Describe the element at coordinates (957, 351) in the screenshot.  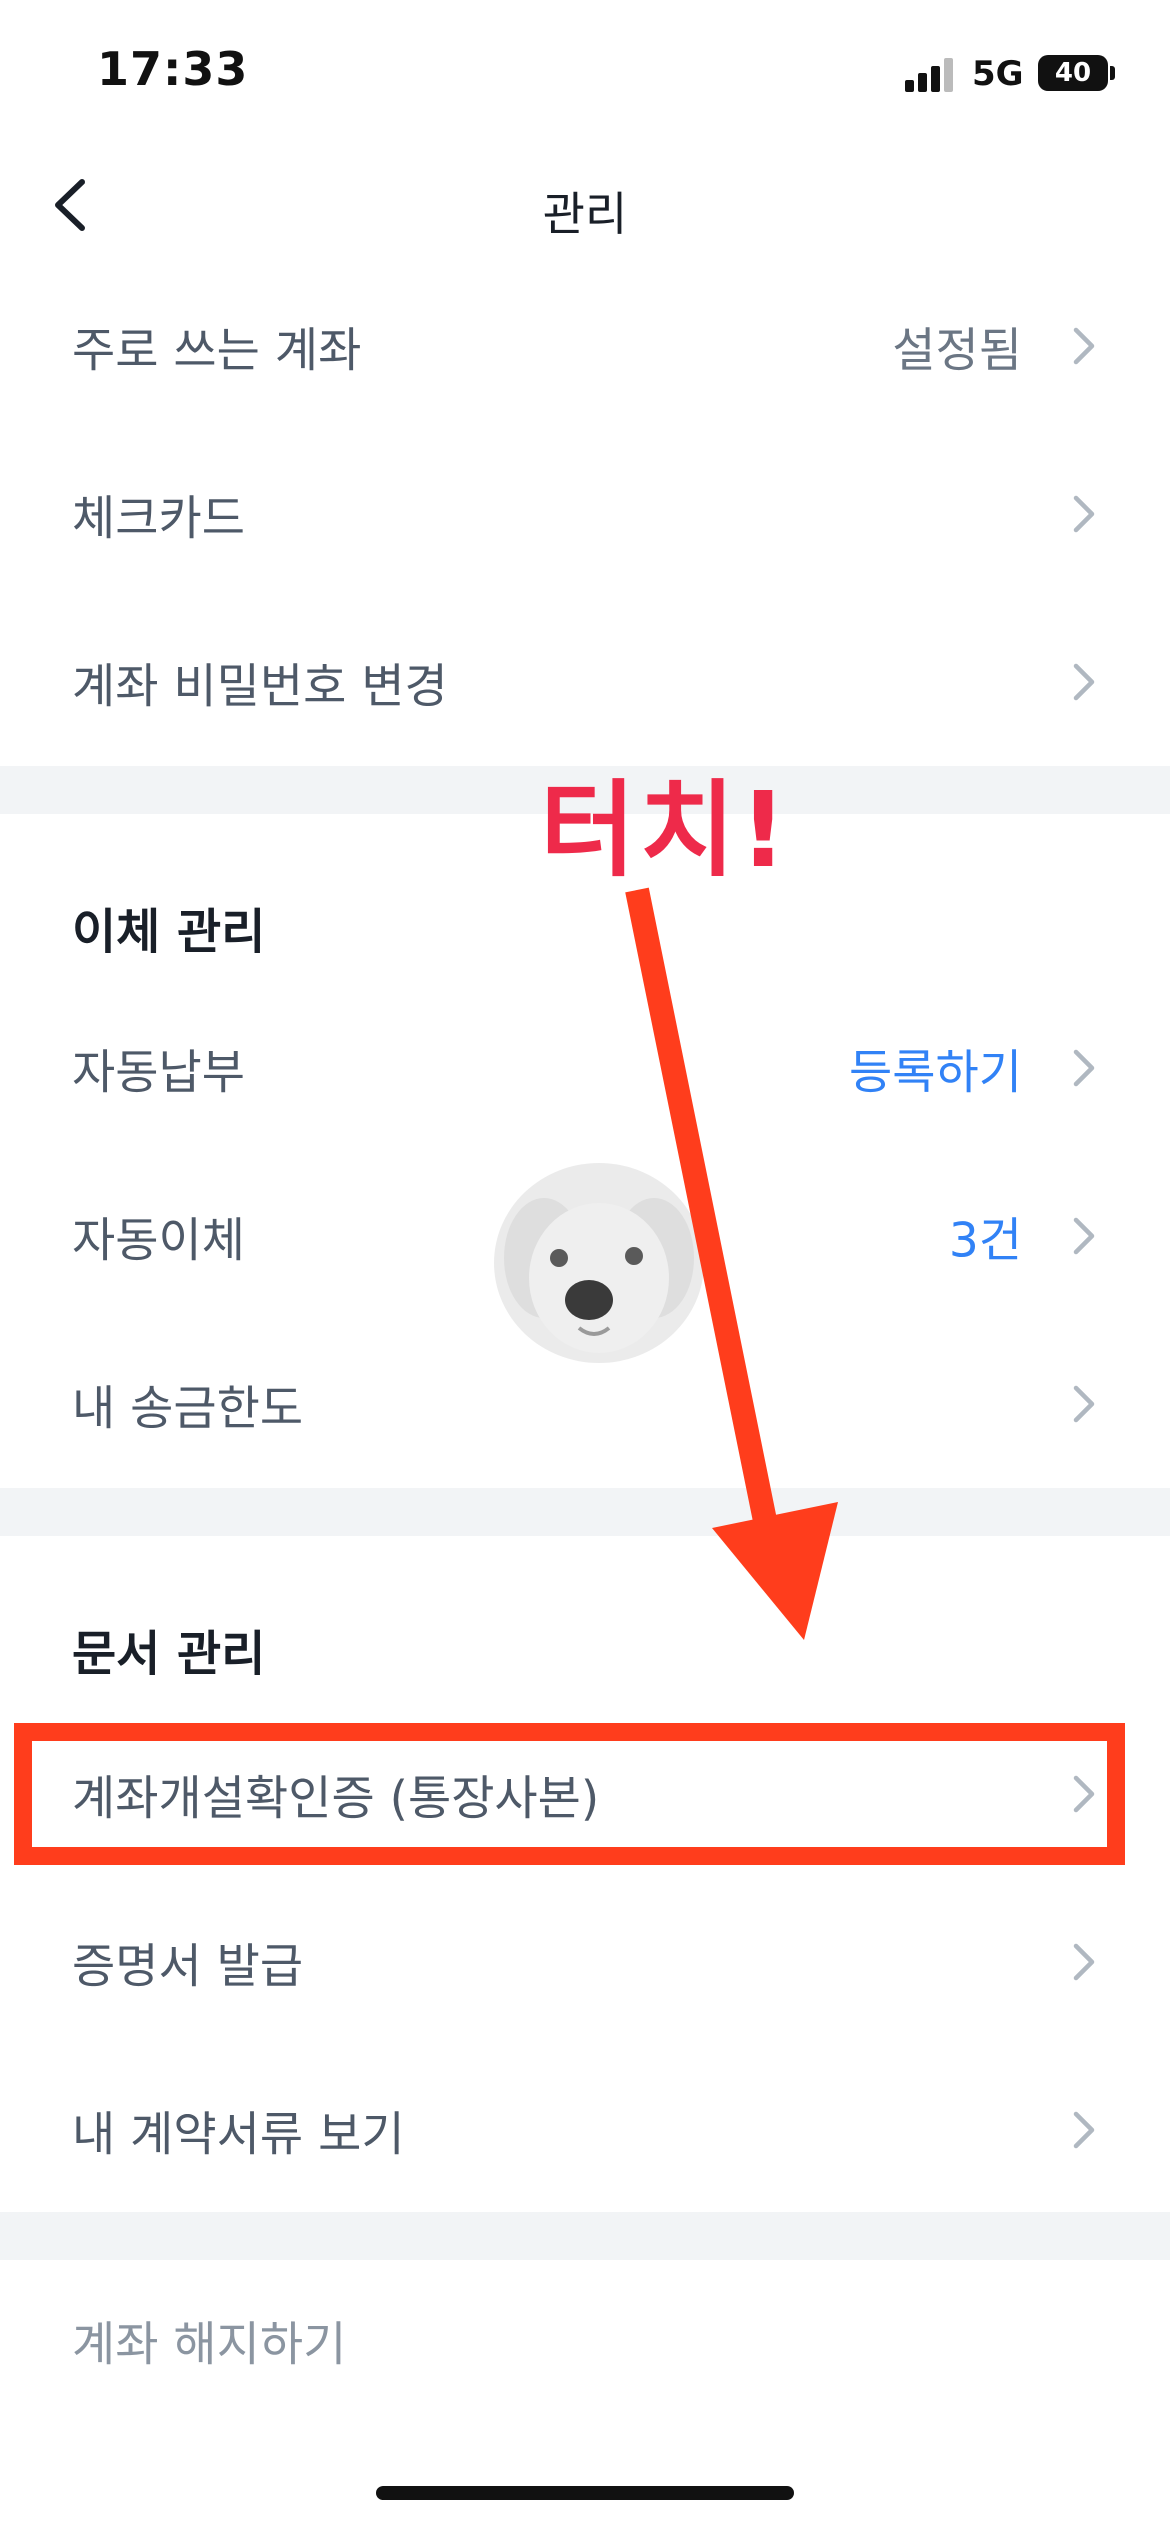
I see `row-value: 설정됨` at that location.